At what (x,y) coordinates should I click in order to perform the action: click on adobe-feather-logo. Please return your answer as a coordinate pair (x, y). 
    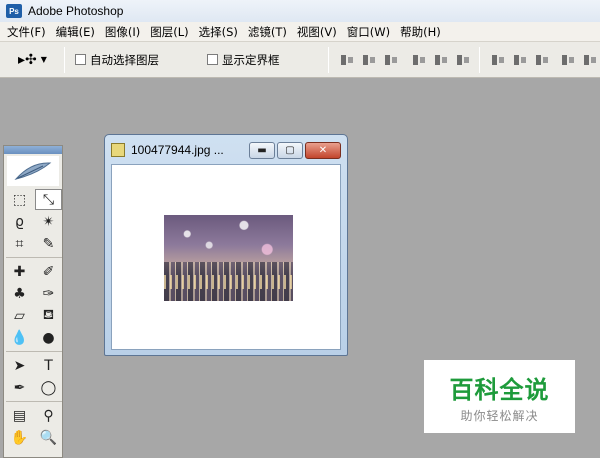
    Looking at the image, I should click on (33, 171).